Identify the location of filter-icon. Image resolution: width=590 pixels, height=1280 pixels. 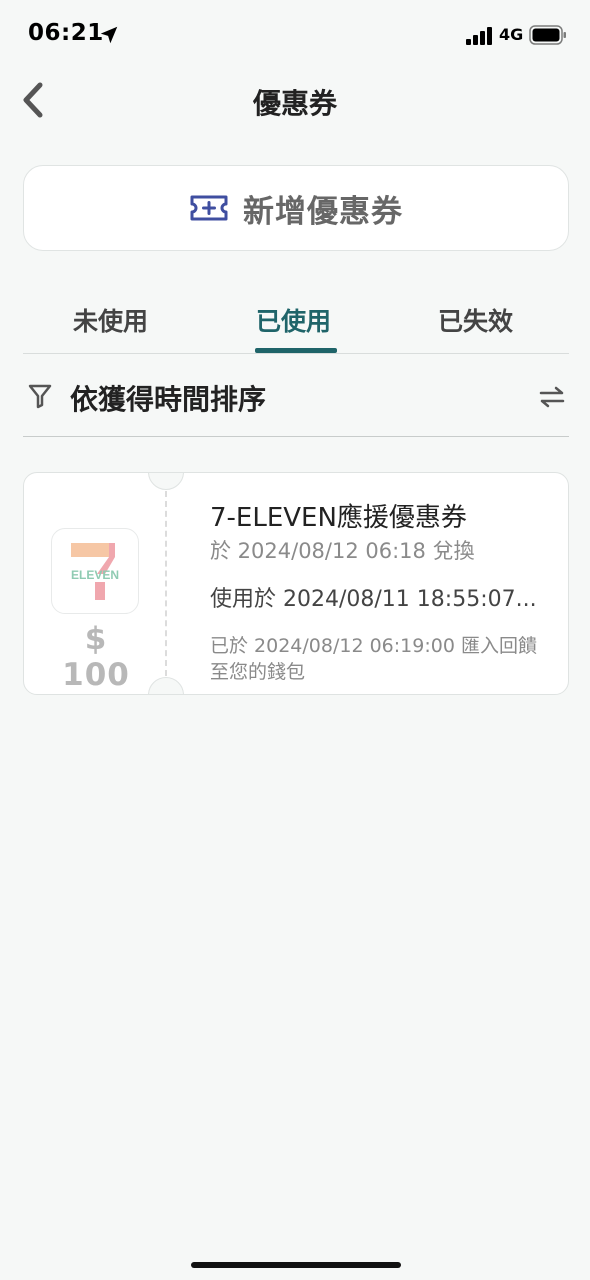
(40, 396).